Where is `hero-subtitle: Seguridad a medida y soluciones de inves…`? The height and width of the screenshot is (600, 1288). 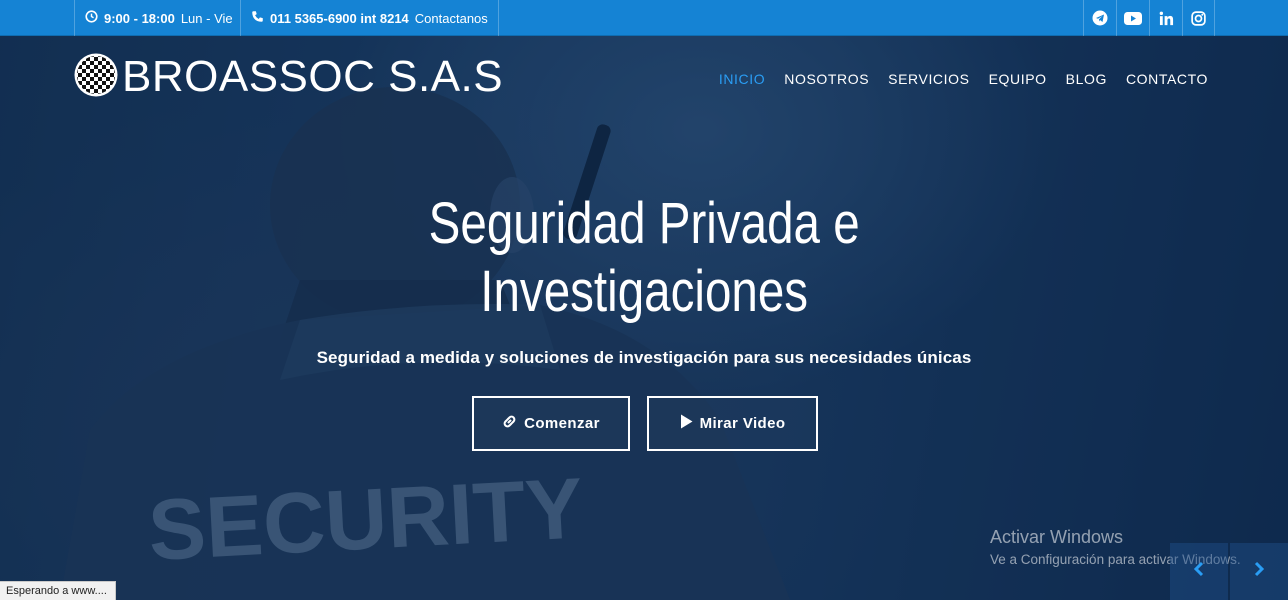 hero-subtitle: Seguridad a medida y soluciones de inves… is located at coordinates (644, 357).